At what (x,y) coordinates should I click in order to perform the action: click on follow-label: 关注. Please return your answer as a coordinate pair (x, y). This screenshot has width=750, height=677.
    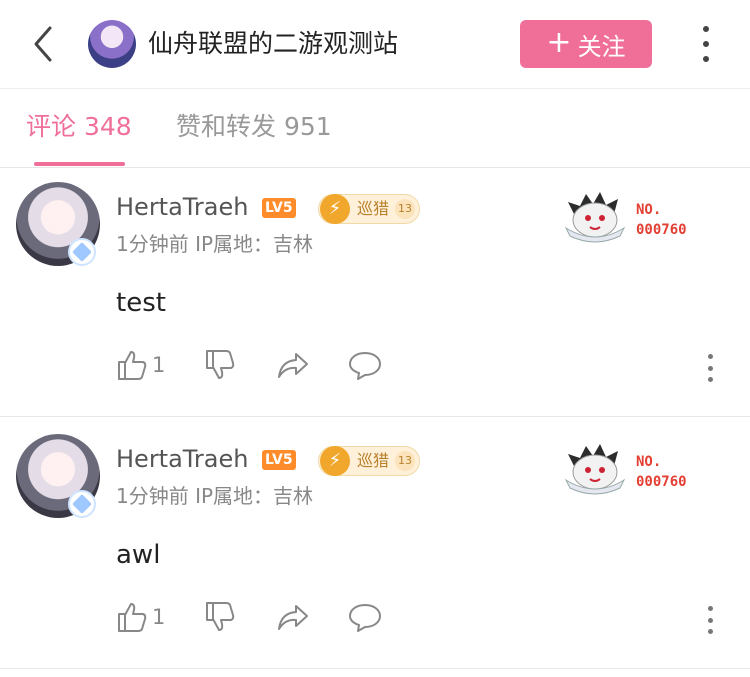
    Looking at the image, I should click on (601, 46).